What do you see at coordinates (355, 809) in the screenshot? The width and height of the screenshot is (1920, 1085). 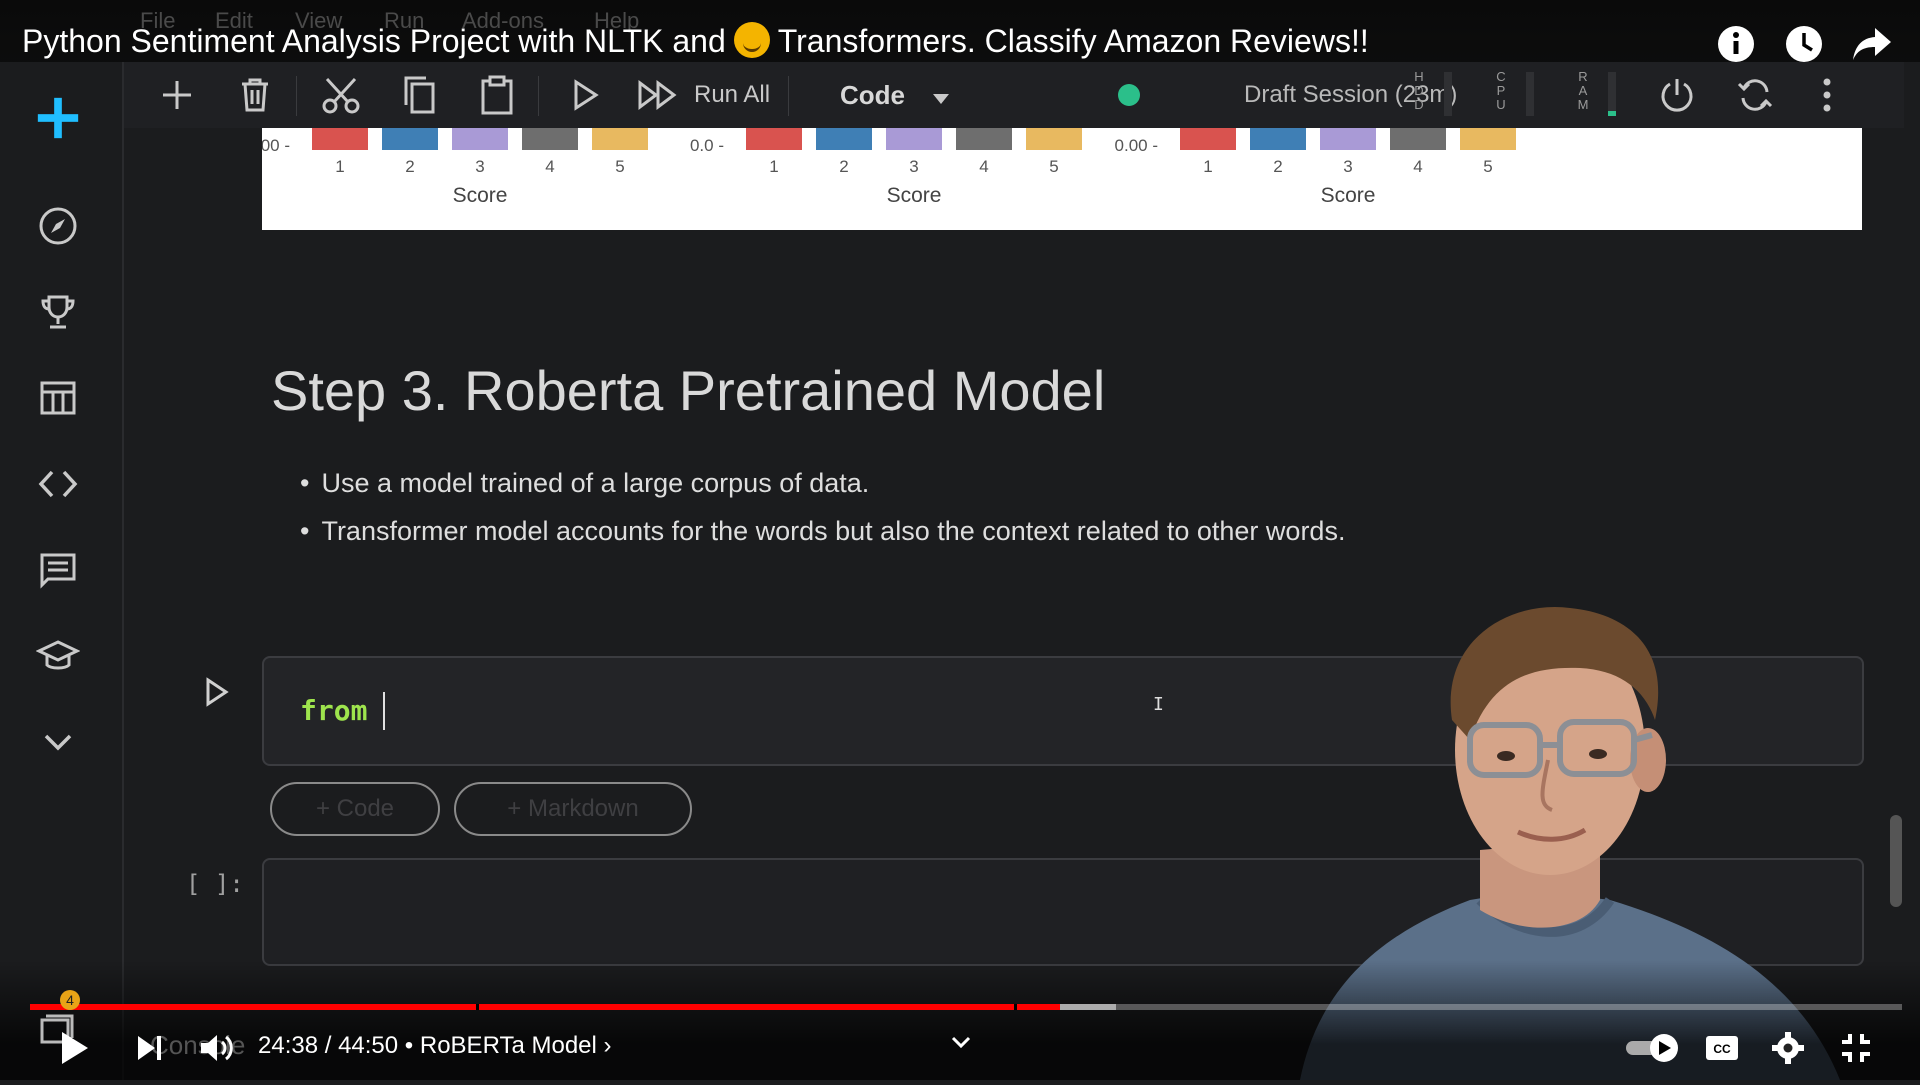 I see `add-code-cell-button: + Code` at bounding box center [355, 809].